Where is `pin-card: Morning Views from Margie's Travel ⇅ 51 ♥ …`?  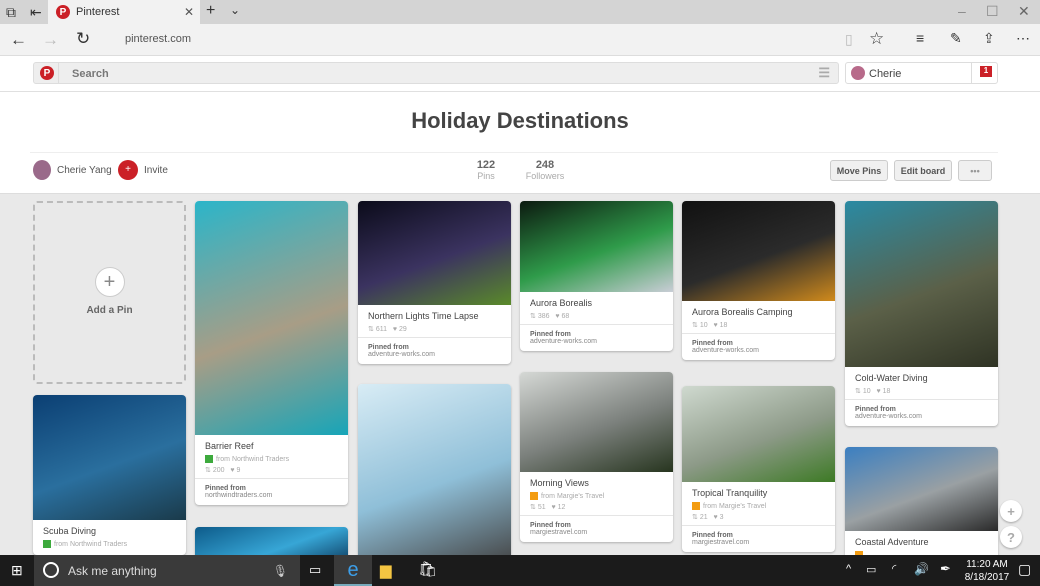 pin-card: Morning Views from Margie's Travel ⇅ 51 ♥ … is located at coordinates (596, 457).